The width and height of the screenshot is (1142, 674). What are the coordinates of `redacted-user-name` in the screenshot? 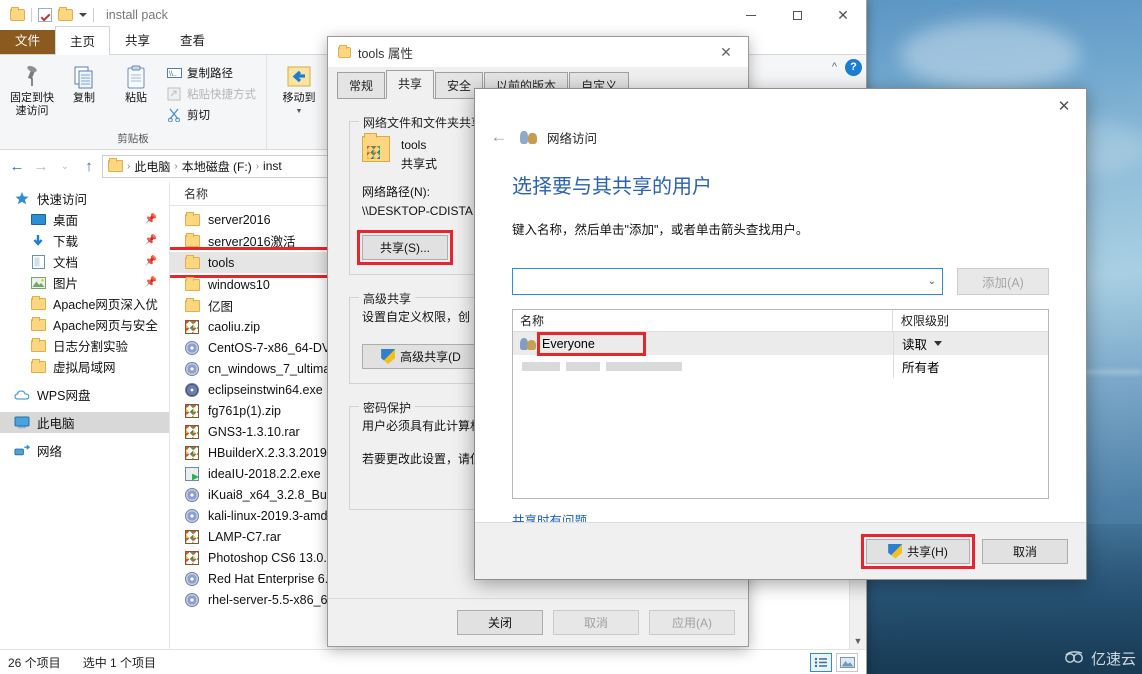 It's located at (644, 366).